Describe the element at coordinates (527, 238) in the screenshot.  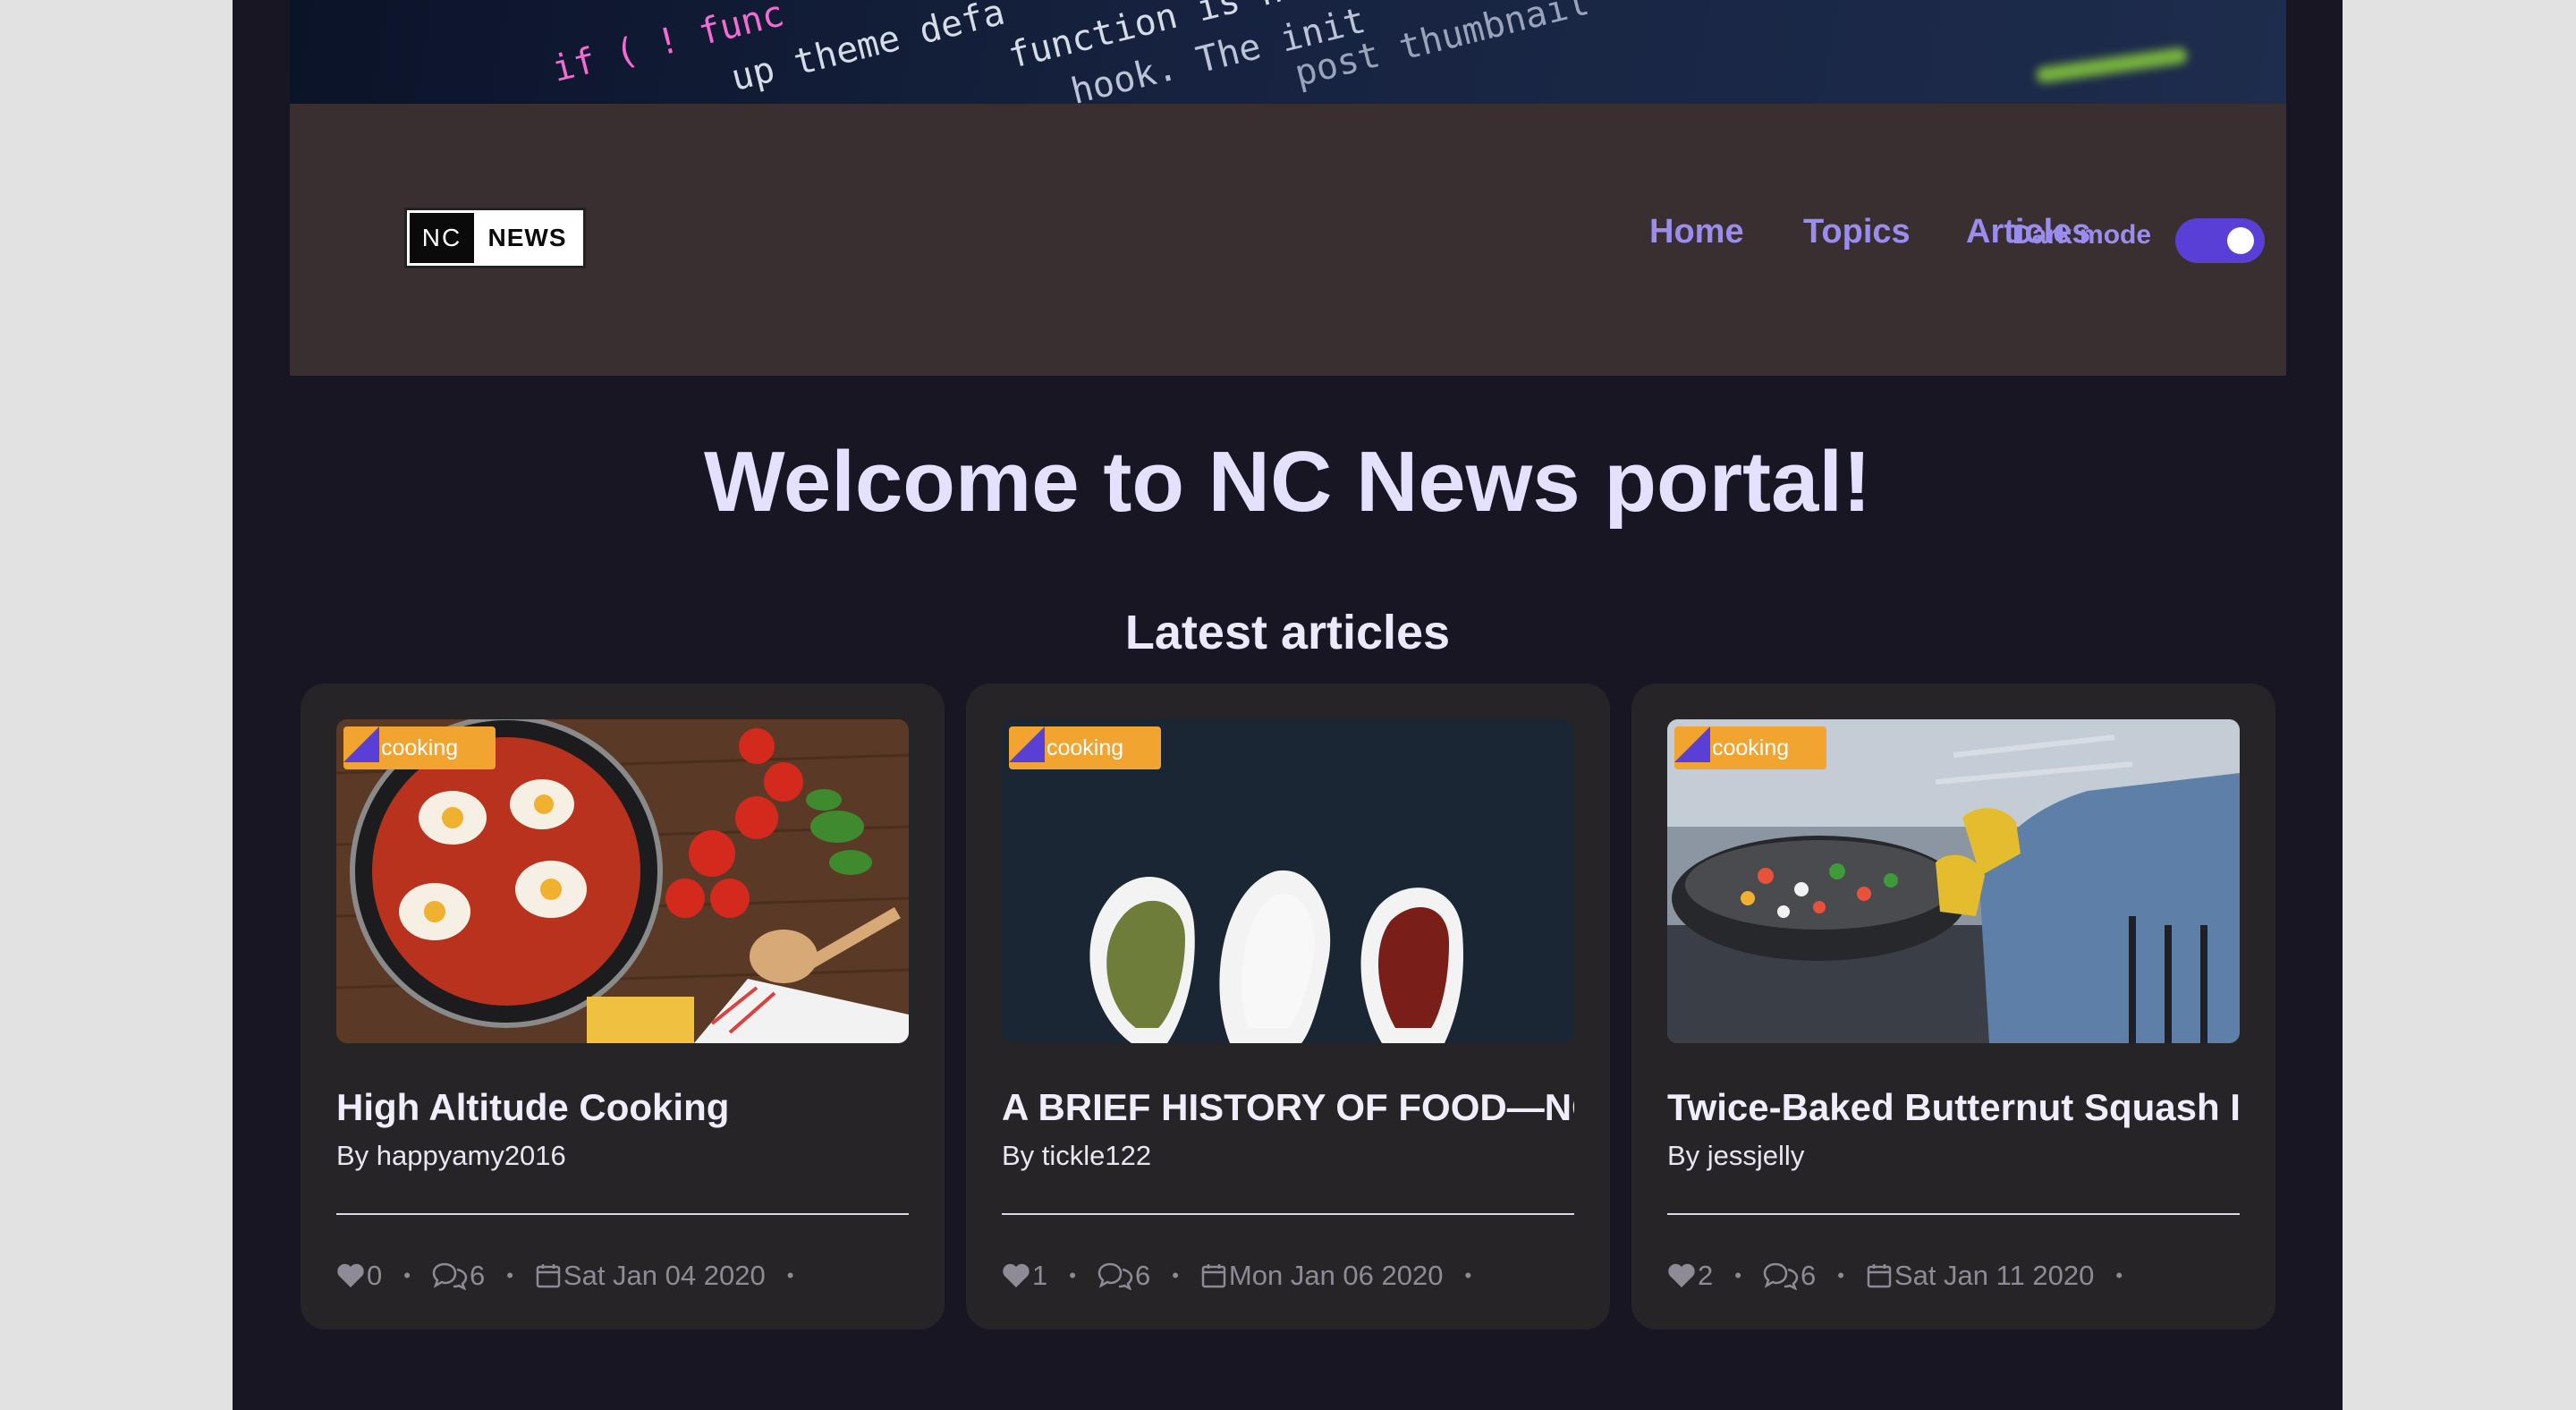
I see `logo-news: NEWS` at that location.